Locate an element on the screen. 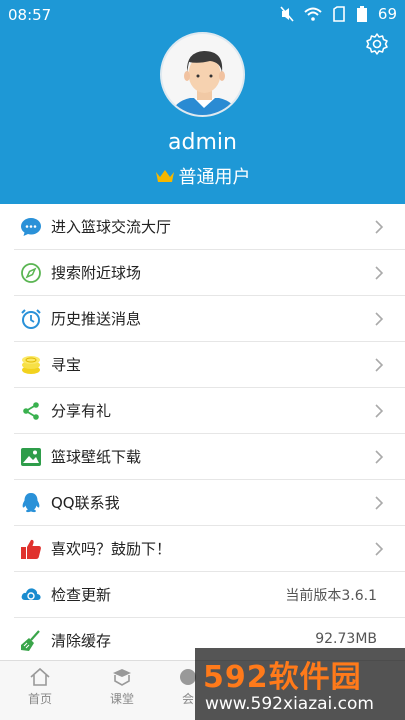 This screenshot has height=720, width=405. menu-item-label: 进入篮球交流大厅 is located at coordinates (111, 227).